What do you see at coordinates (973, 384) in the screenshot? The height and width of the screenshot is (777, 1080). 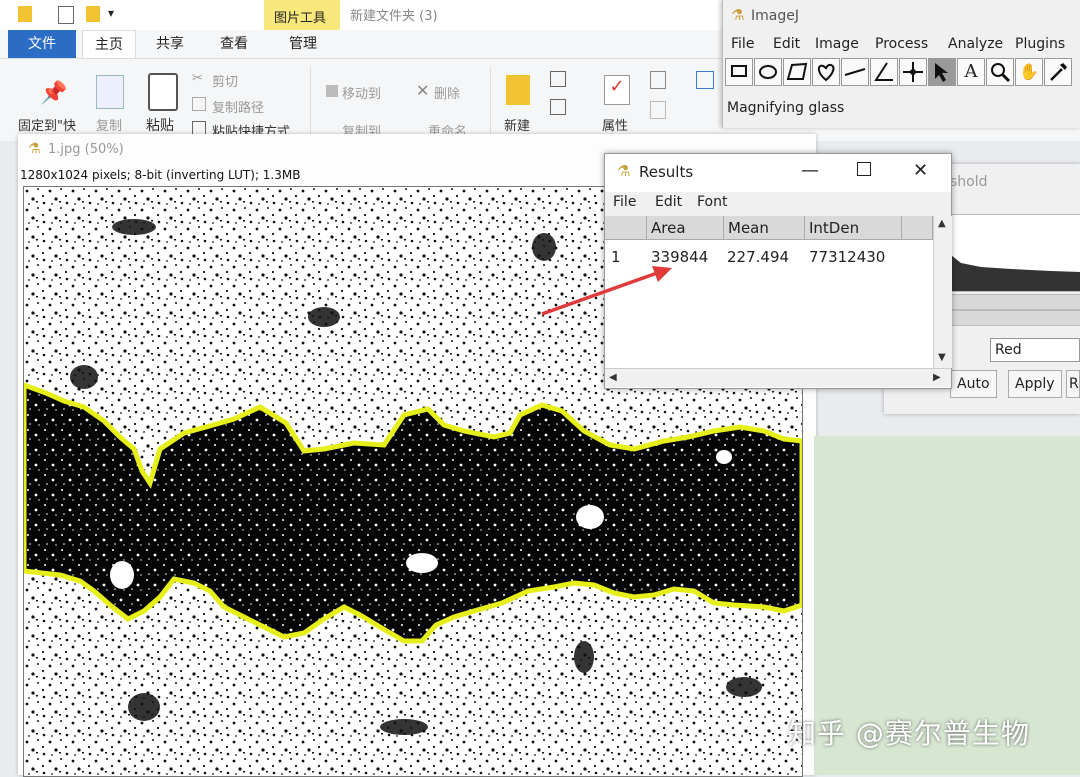 I see `auto-button: Auto` at bounding box center [973, 384].